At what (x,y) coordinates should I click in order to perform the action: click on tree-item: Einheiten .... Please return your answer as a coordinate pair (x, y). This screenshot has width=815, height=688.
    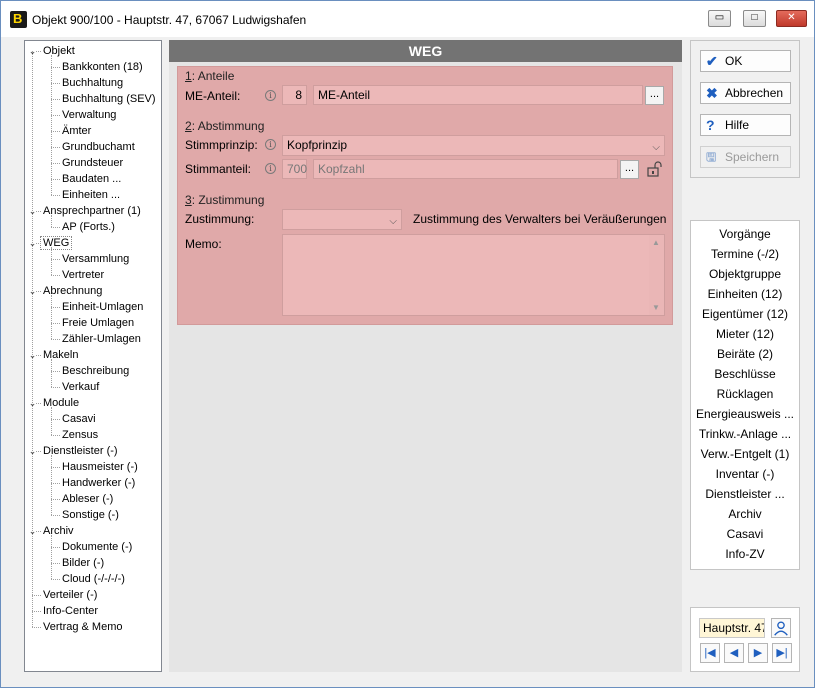
    Looking at the image, I should click on (91, 195).